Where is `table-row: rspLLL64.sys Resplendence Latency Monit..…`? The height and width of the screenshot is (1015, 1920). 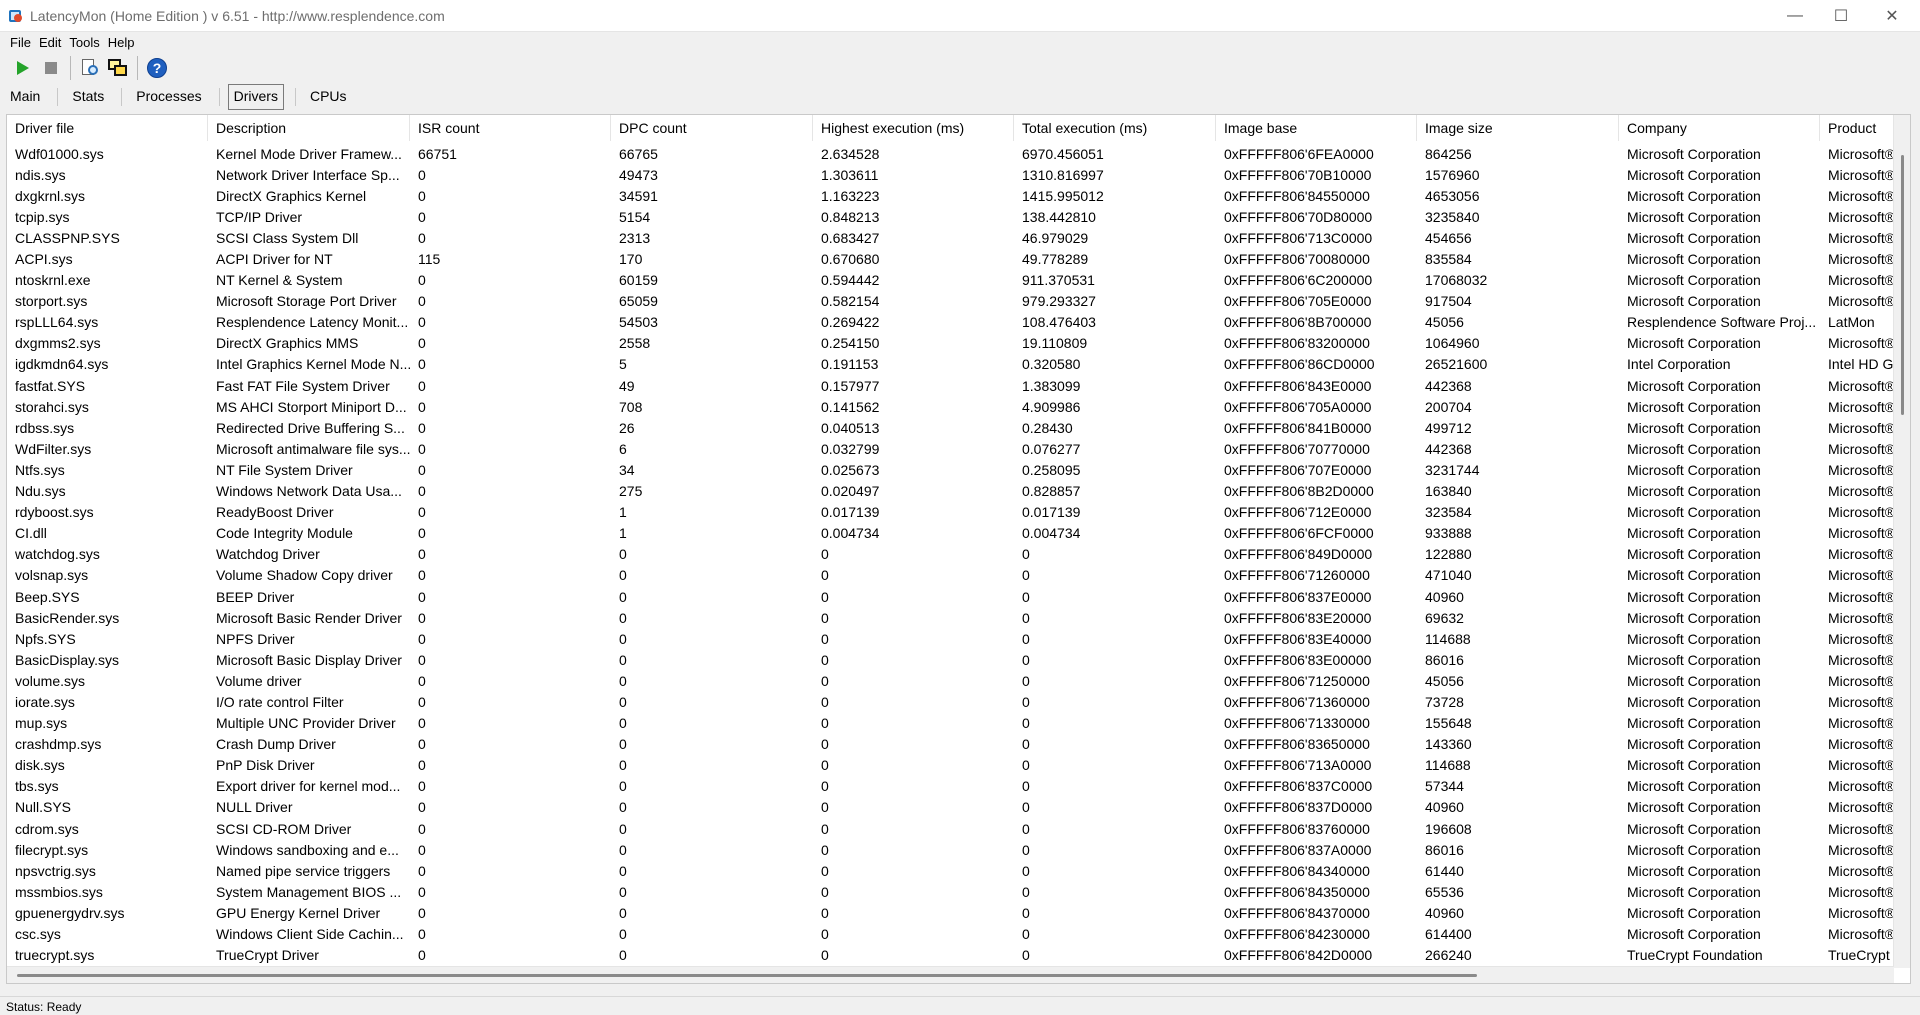 table-row: rspLLL64.sys Resplendence Latency Monit..… is located at coordinates (958, 322).